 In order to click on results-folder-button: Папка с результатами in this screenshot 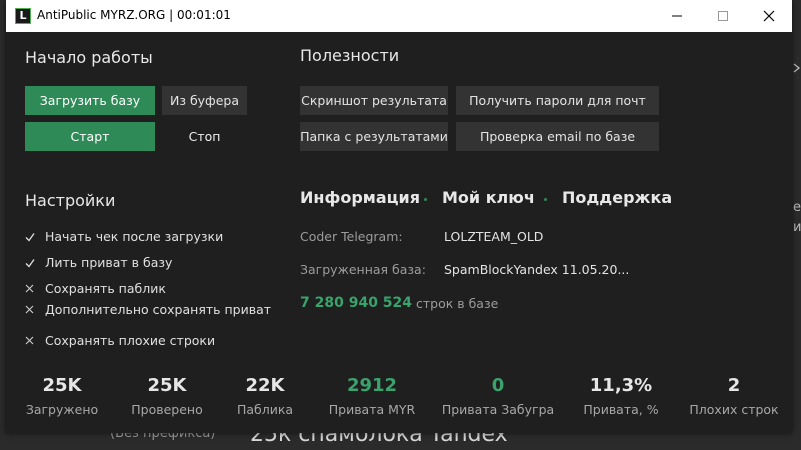, I will do `click(374, 136)`.